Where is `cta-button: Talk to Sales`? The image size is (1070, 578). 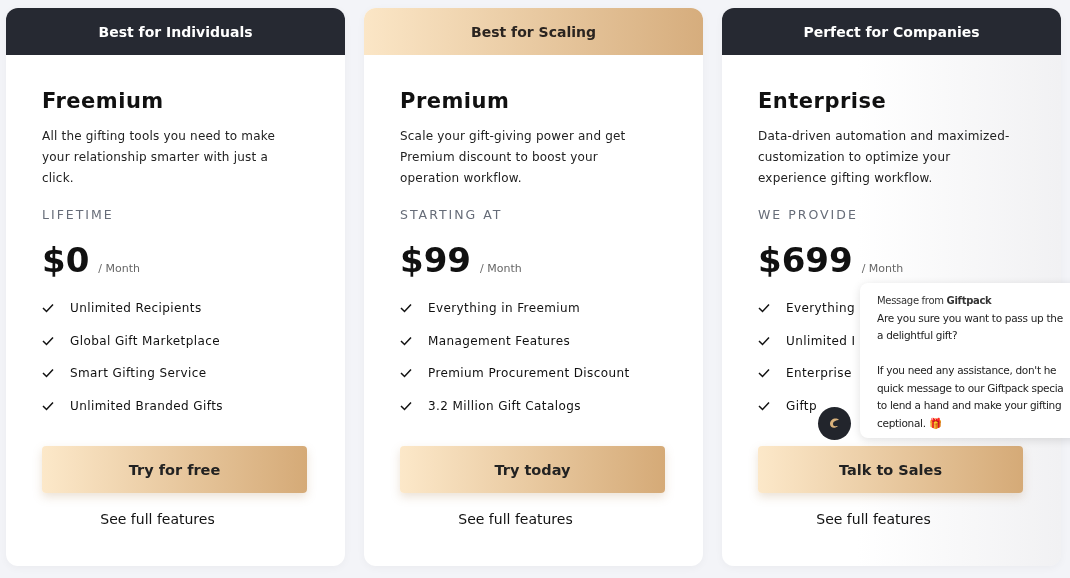 cta-button: Talk to Sales is located at coordinates (890, 469).